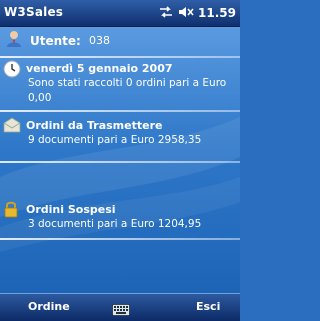 The height and width of the screenshot is (321, 320). What do you see at coordinates (12, 71) in the screenshot?
I see `clock-icon` at bounding box center [12, 71].